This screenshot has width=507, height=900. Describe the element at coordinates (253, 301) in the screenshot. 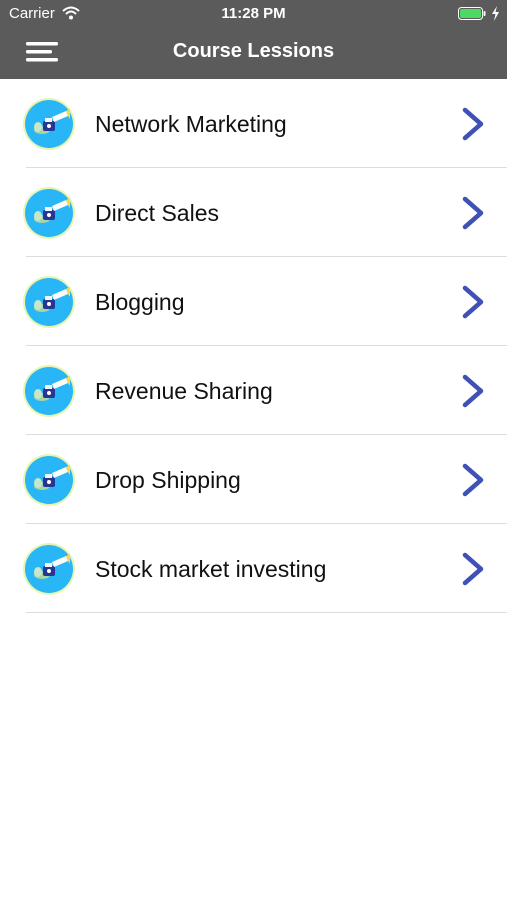

I see `lesson-row: Blogging` at that location.